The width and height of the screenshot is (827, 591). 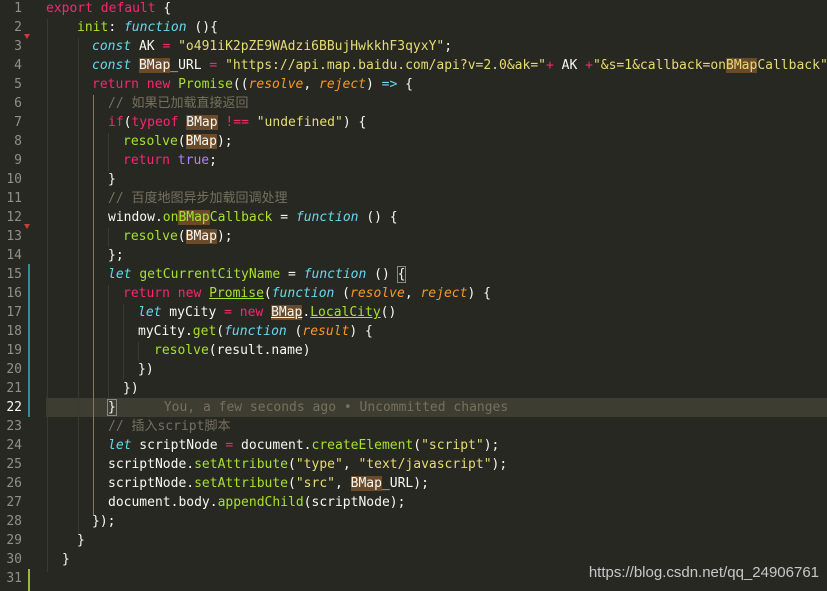 I want to click on line-number: 11, so click(x=14, y=198).